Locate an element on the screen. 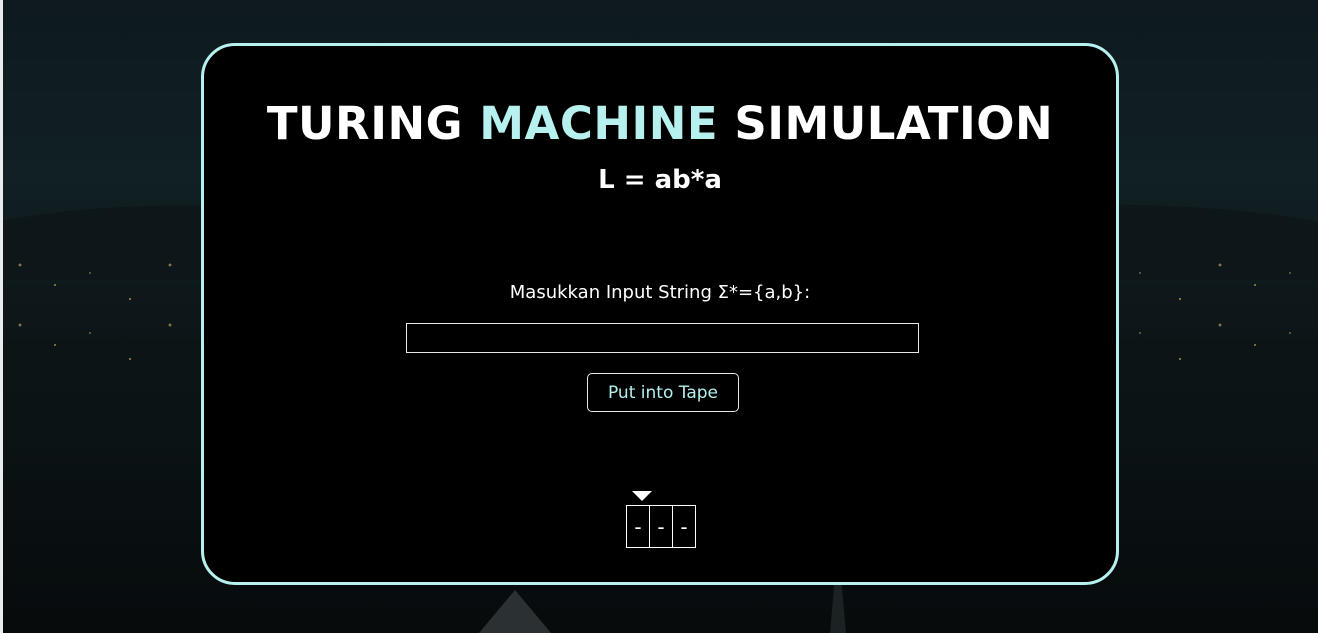  title-part-turing: TURING is located at coordinates (365, 123).